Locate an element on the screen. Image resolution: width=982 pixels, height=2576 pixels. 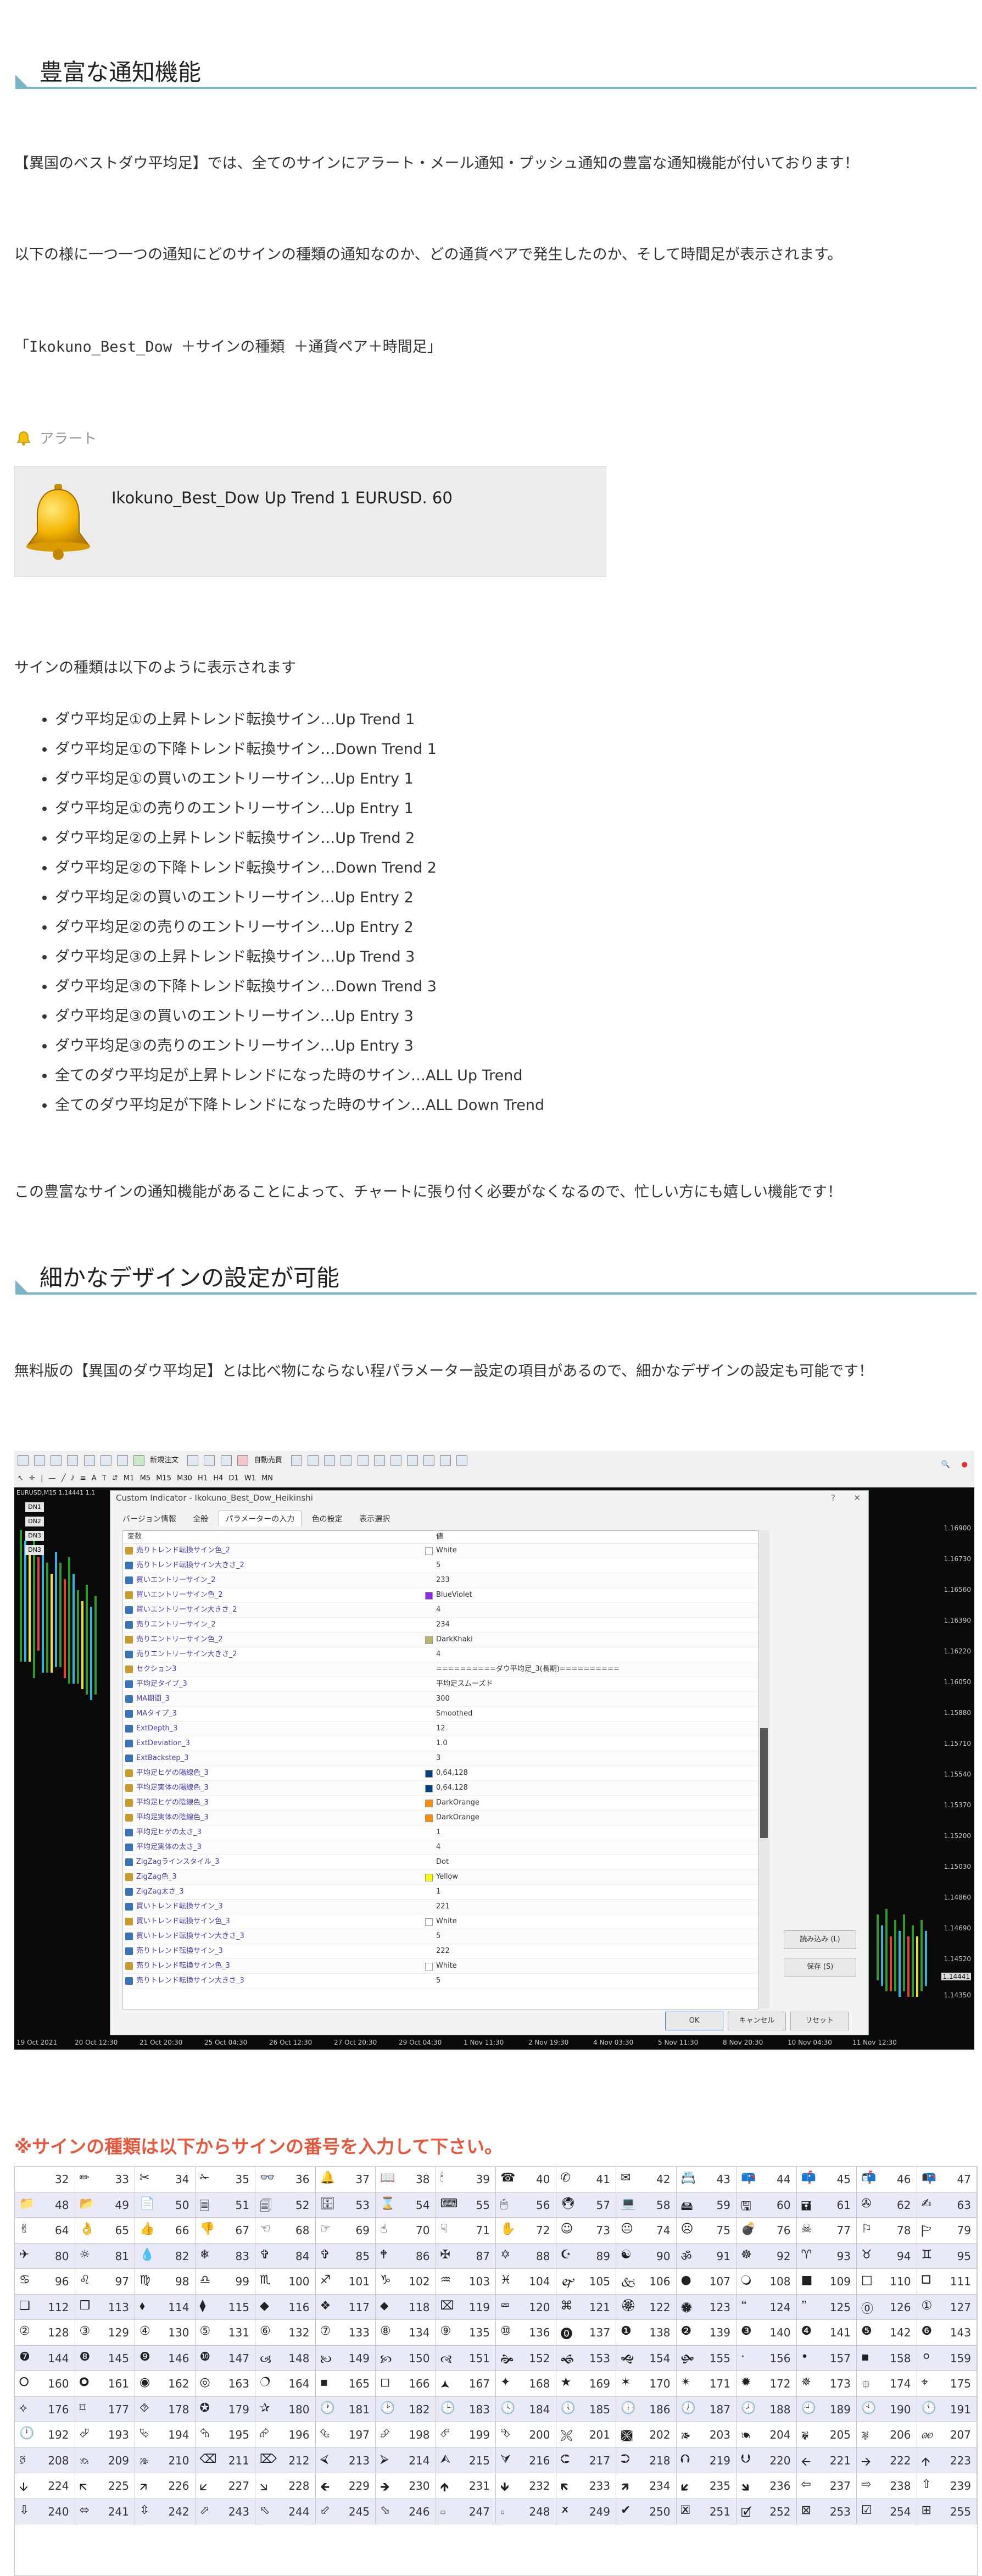
autoscroll-icon is located at coordinates (395, 1461).